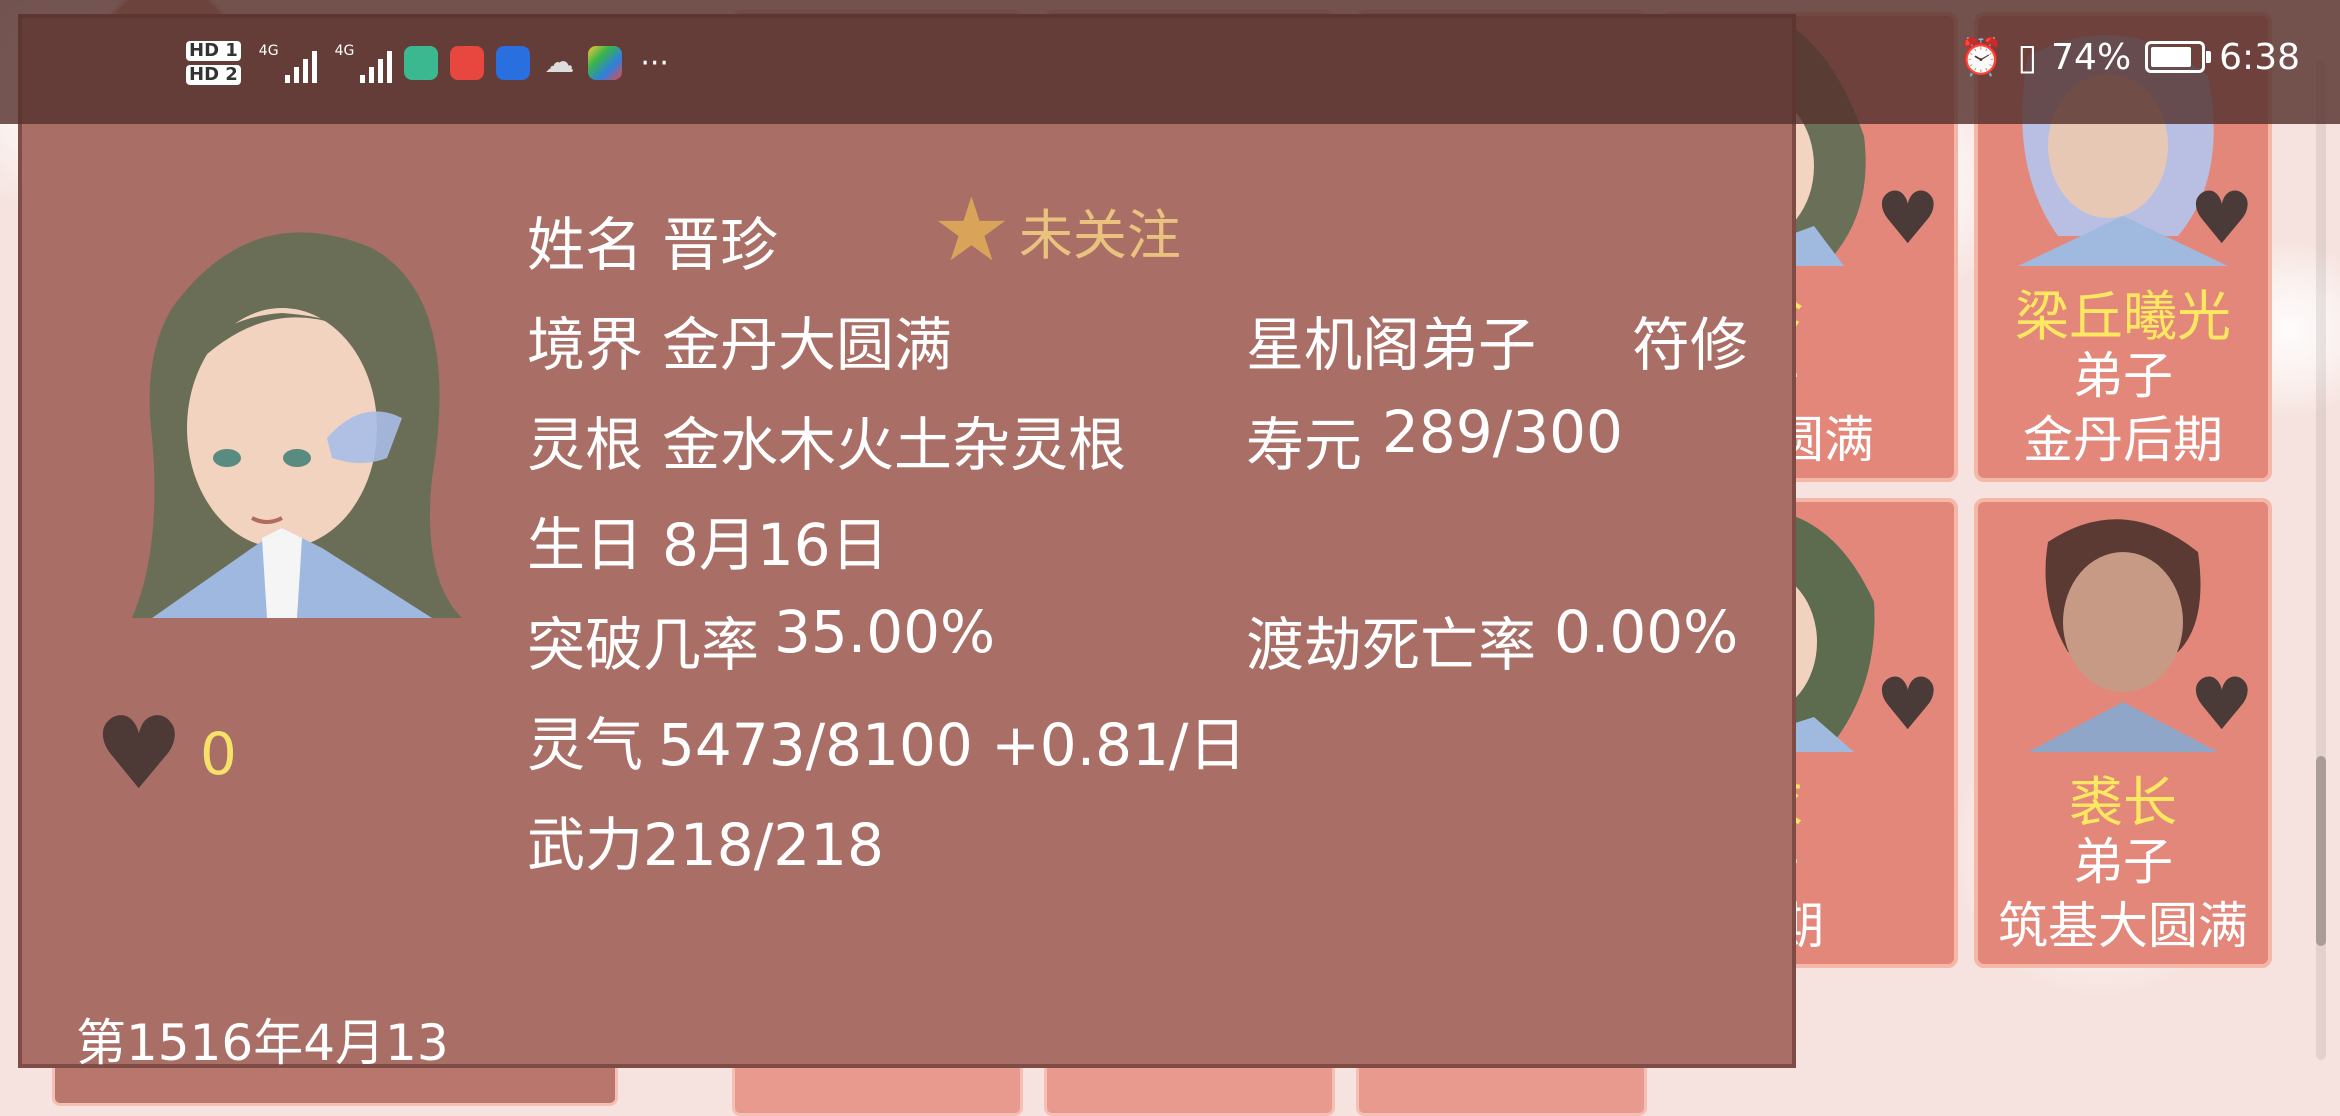  I want to click on clock: 6:38, so click(2259, 57).